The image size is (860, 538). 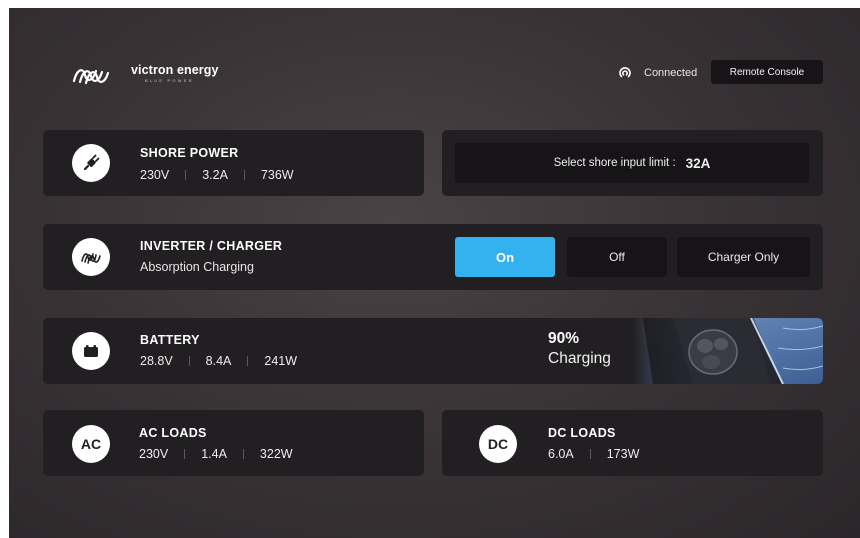 I want to click on shore-power-card: SHORE POWER 230V 3.2A 736W, so click(x=233, y=163).